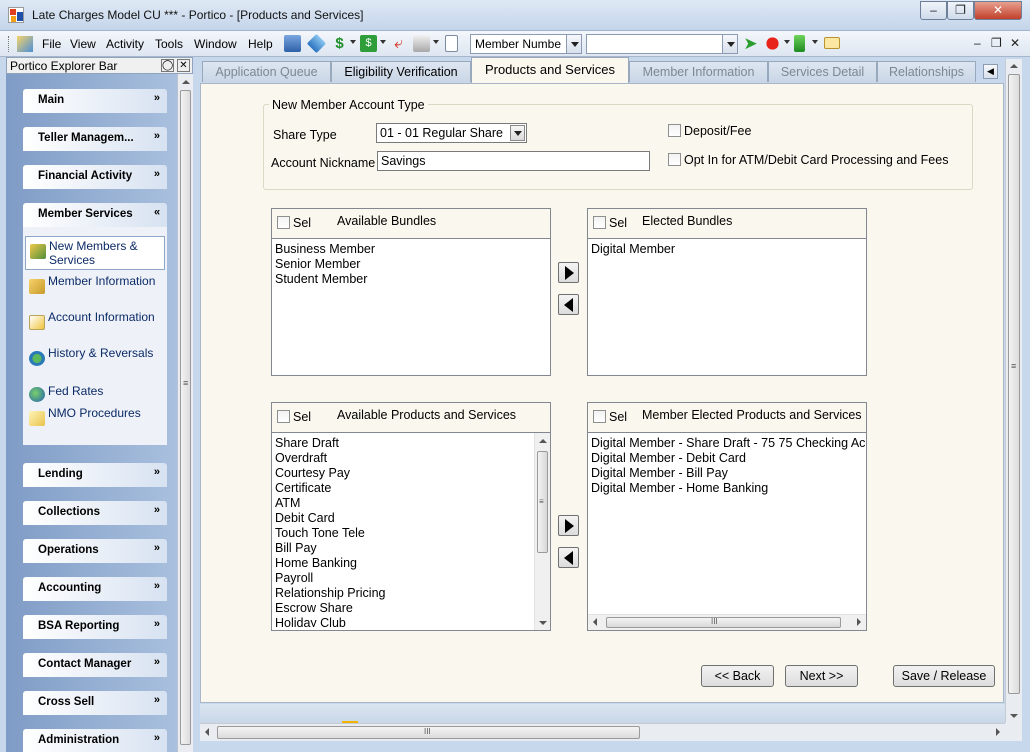 The width and height of the screenshot is (1030, 752). What do you see at coordinates (526, 44) in the screenshot?
I see `member-number-combo: Member Numbe` at bounding box center [526, 44].